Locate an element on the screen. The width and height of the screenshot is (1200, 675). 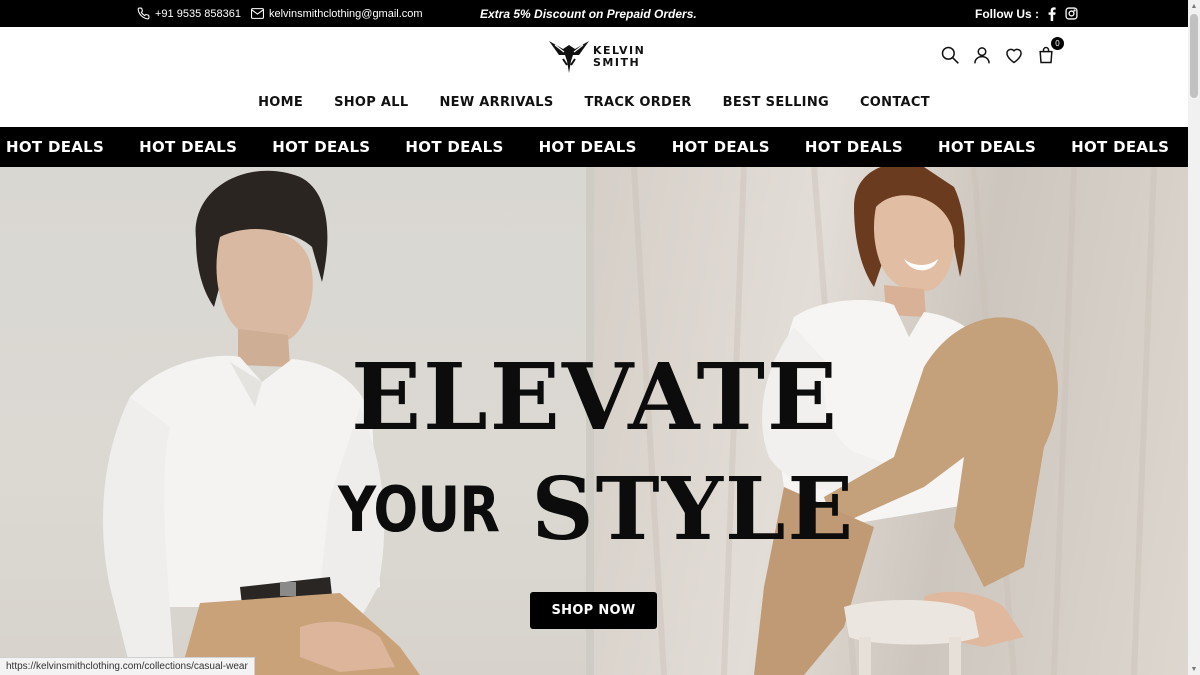
nav-item-home: HOME is located at coordinates (280, 102).